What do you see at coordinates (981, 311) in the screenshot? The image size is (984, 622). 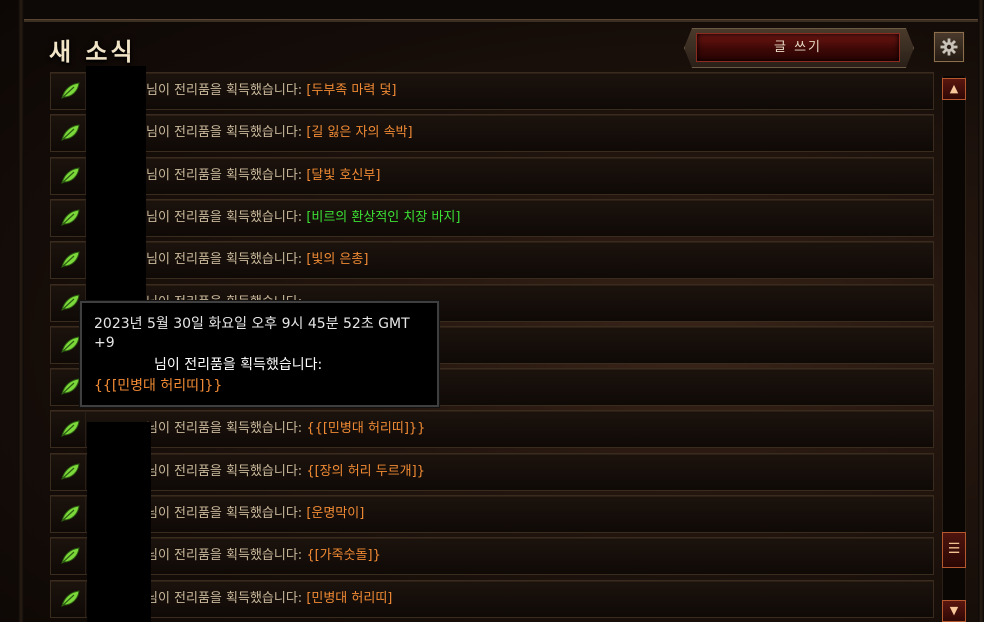 I see `frame-right-border` at bounding box center [981, 311].